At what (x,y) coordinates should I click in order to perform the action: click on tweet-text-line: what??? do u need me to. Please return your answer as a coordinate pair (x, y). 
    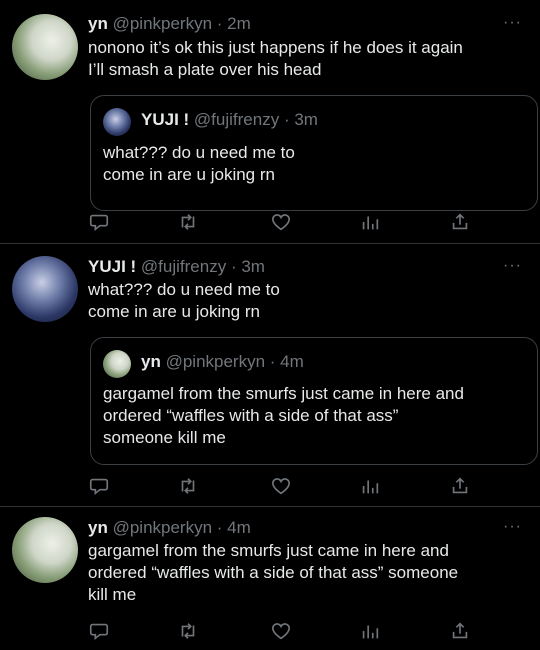
    Looking at the image, I should click on (184, 289).